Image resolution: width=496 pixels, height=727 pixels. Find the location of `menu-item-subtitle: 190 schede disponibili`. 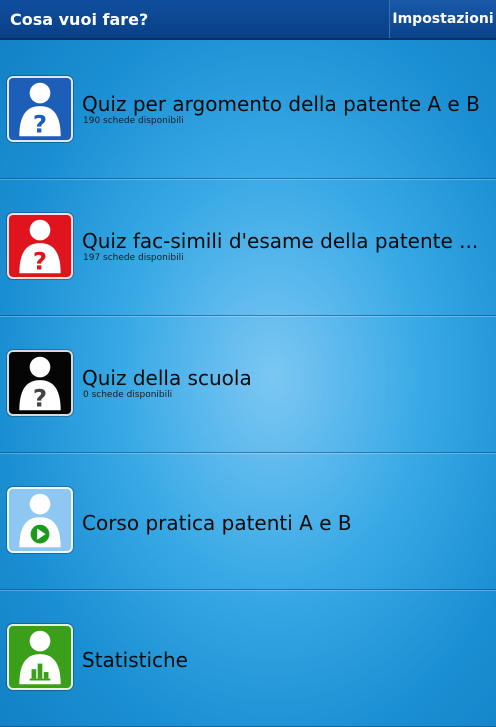

menu-item-subtitle: 190 schede disponibili is located at coordinates (133, 121).